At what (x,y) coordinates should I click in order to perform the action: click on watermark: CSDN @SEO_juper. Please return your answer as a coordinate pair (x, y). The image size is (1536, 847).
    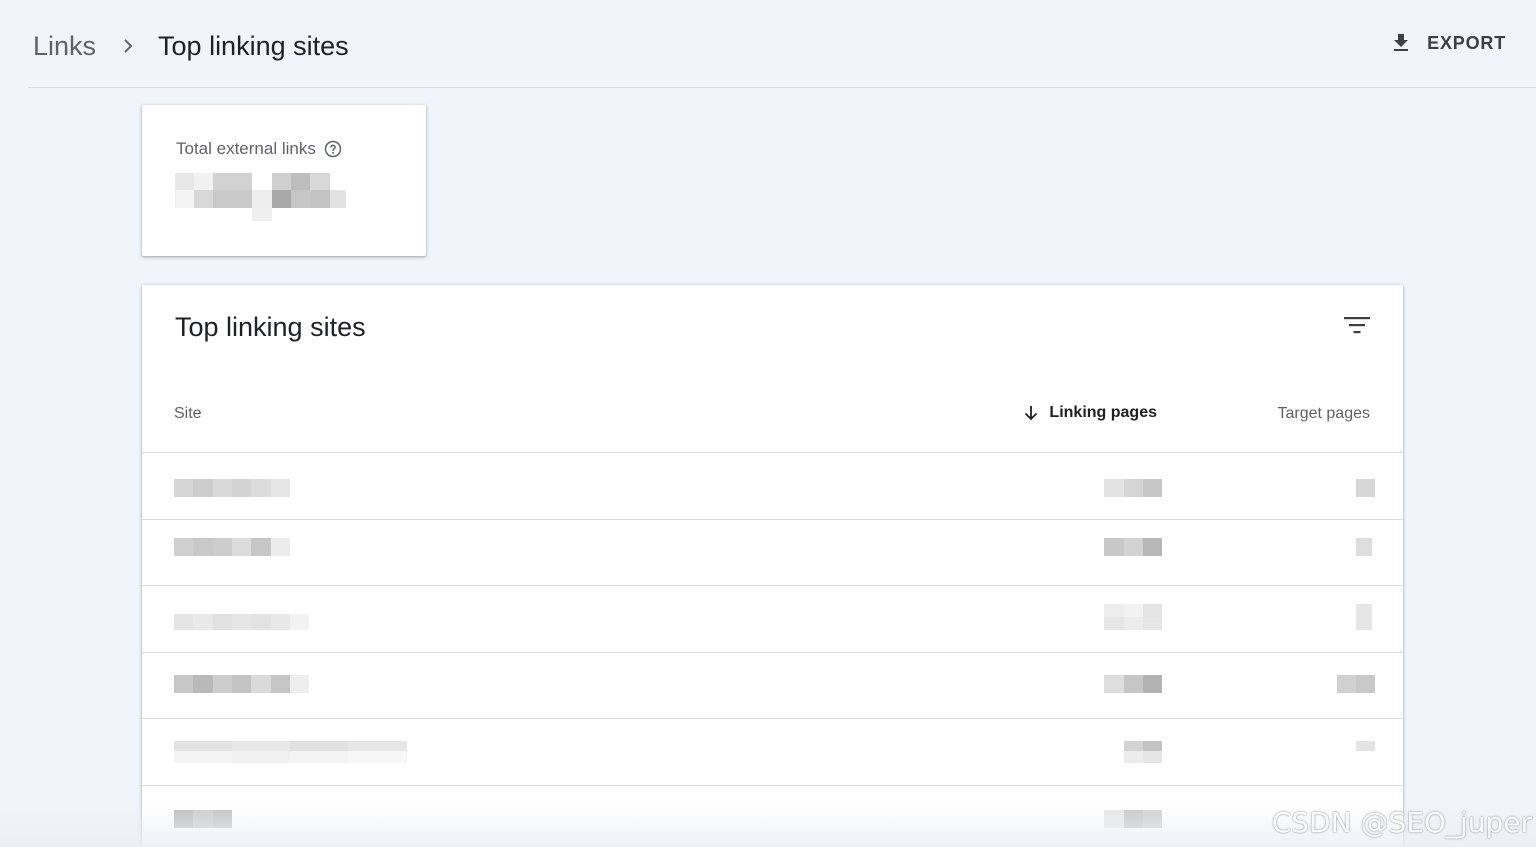
    Looking at the image, I should click on (1401, 822).